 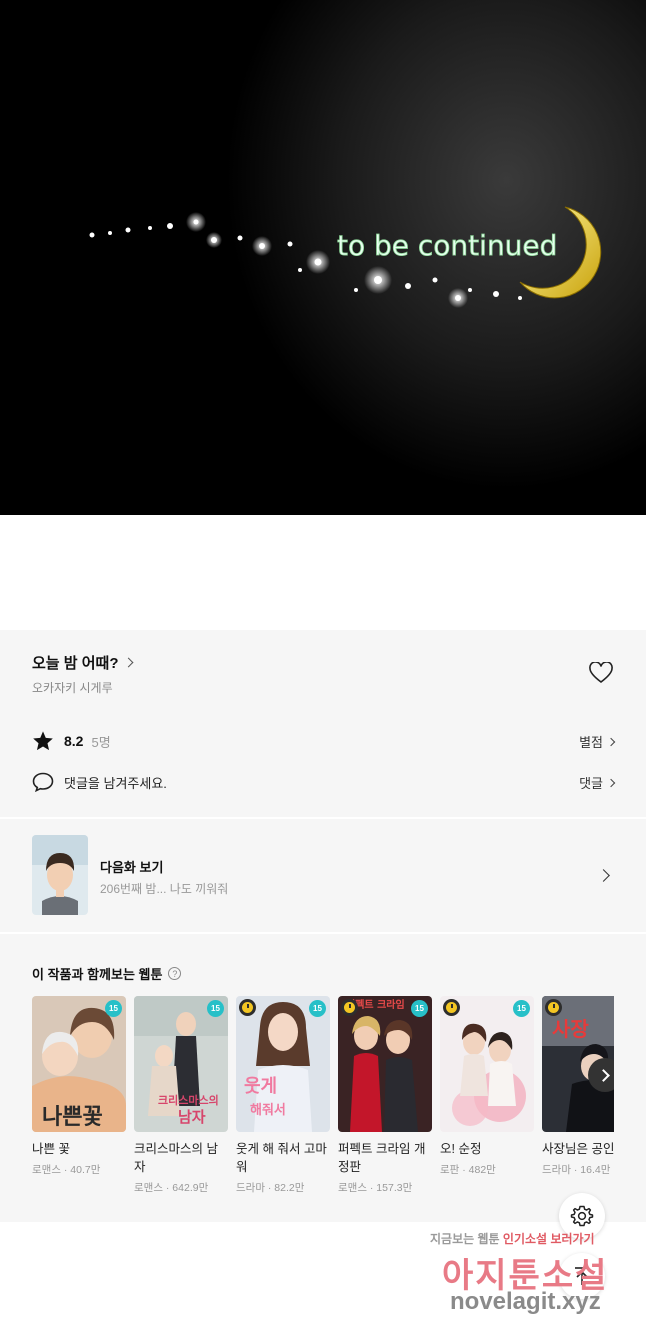 I want to click on recommend-header: 이 작품과 함께보는 웹툰 ?, so click(x=107, y=973).